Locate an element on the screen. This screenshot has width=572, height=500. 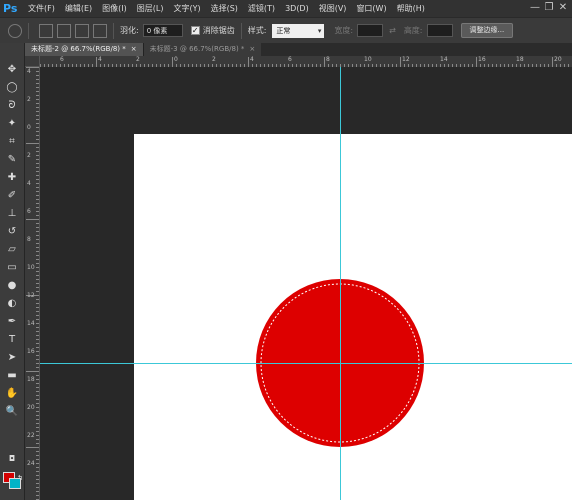
restore-button: ❐ is located at coordinates (549, 8).